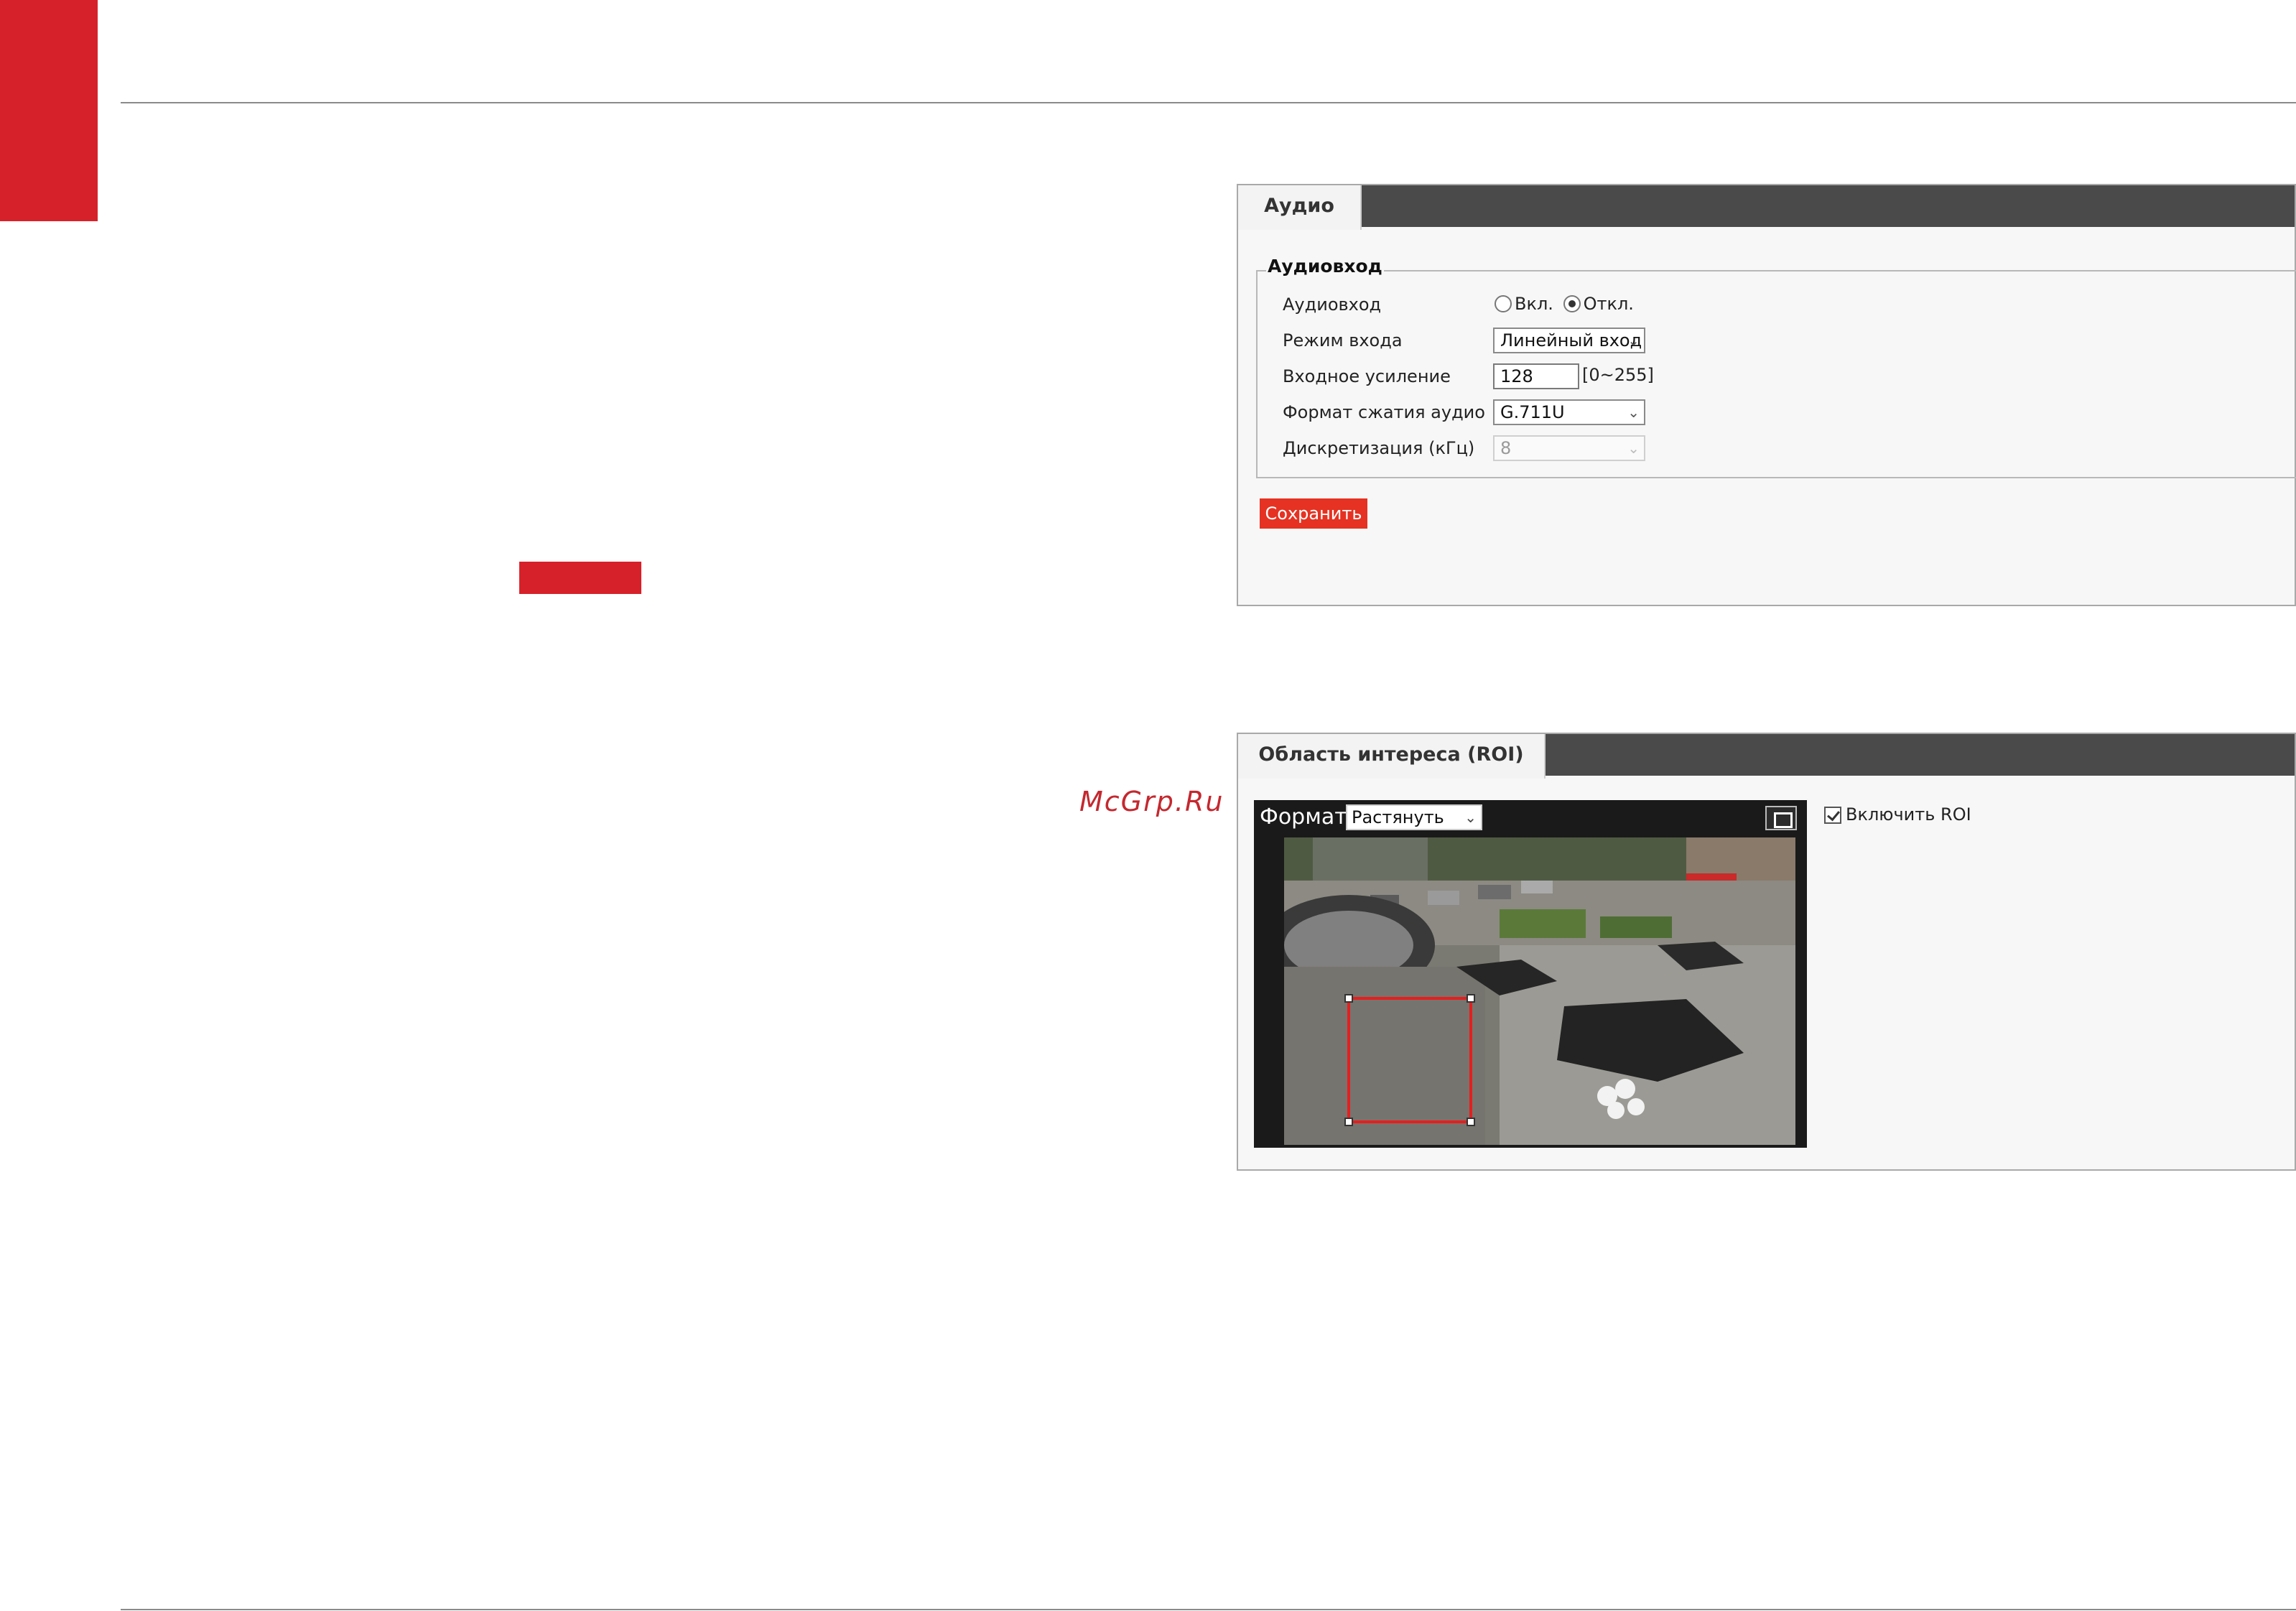  What do you see at coordinates (49, 110) in the screenshot?
I see `corner-brand-block` at bounding box center [49, 110].